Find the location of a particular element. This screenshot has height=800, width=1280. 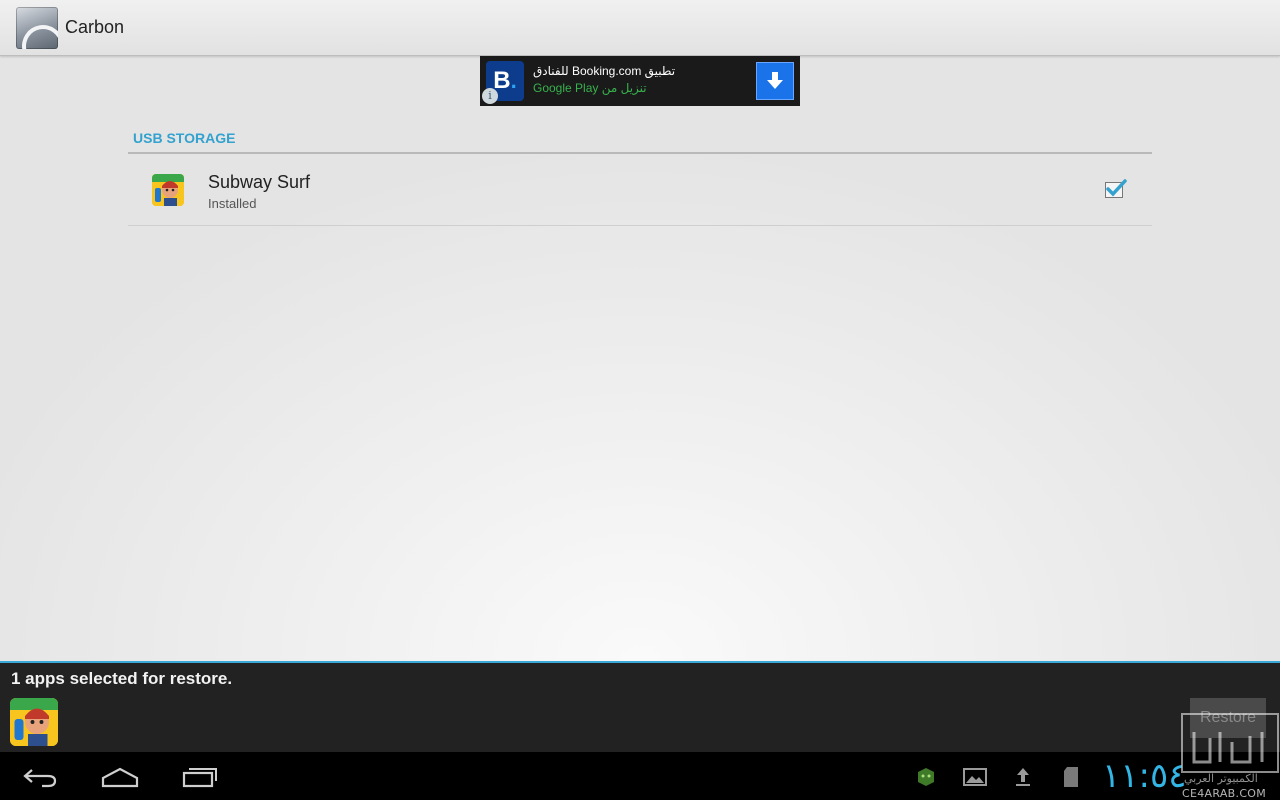

action-bar: Carbon is located at coordinates (640, 28).